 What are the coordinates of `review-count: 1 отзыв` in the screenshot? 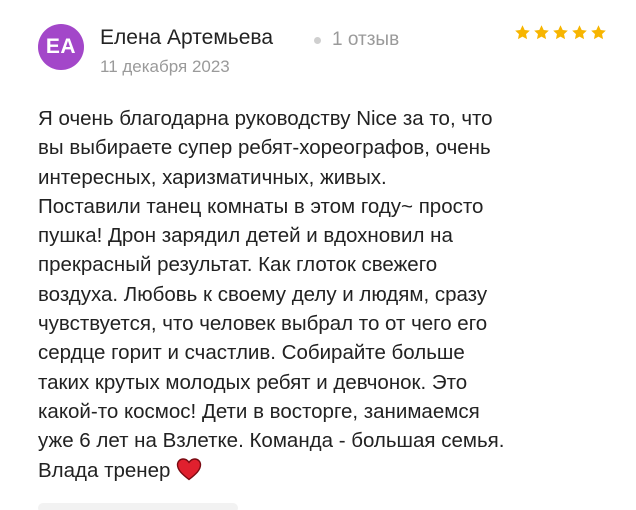 It's located at (366, 39).